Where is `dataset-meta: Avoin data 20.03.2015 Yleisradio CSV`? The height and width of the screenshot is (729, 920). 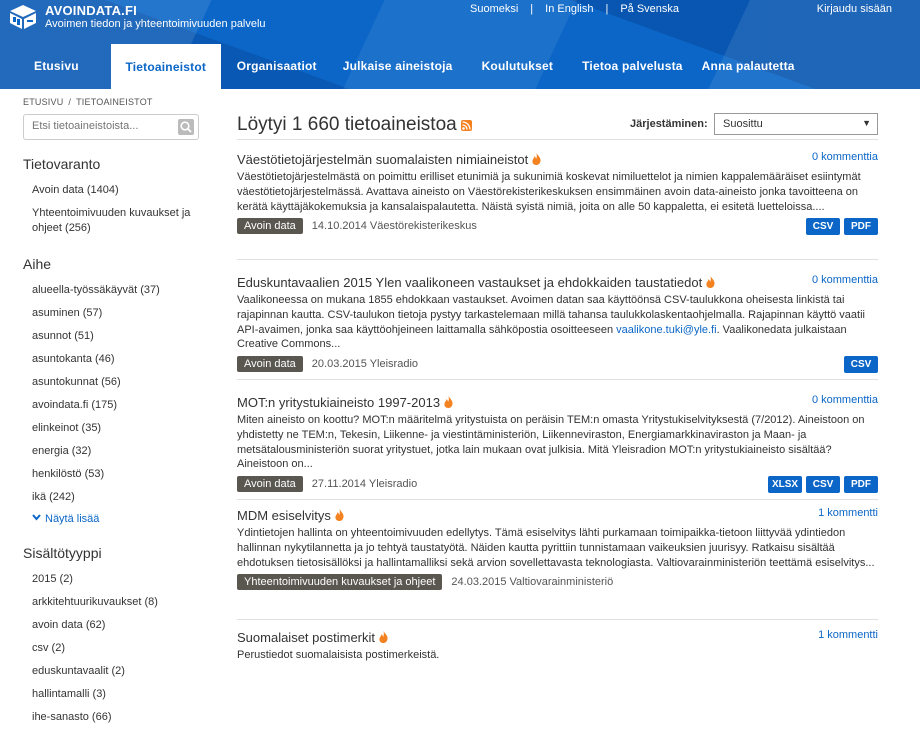 dataset-meta: Avoin data 20.03.2015 Yleisradio CSV is located at coordinates (557, 364).